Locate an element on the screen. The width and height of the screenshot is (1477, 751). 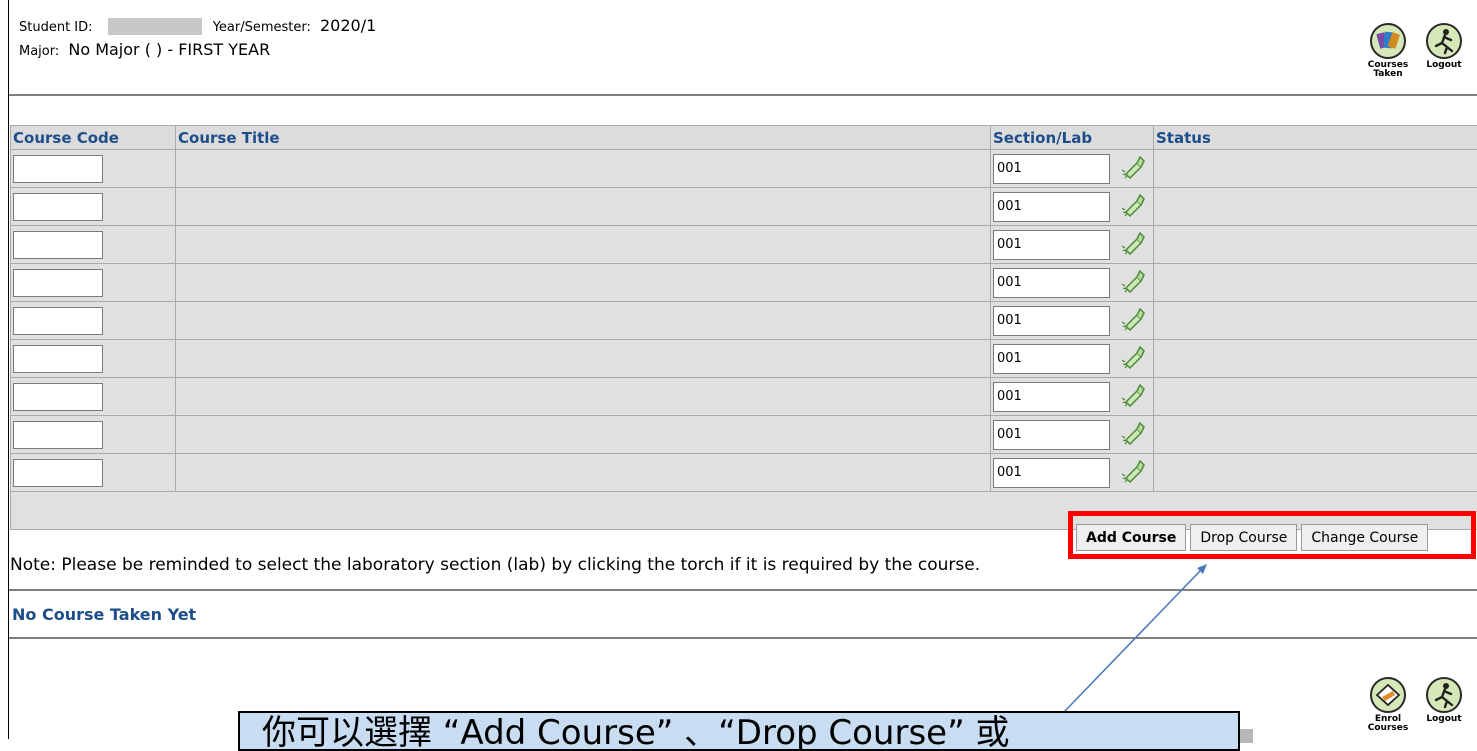
action-buttons: Add Course Drop Course Change Course is located at coordinates (1252, 537).